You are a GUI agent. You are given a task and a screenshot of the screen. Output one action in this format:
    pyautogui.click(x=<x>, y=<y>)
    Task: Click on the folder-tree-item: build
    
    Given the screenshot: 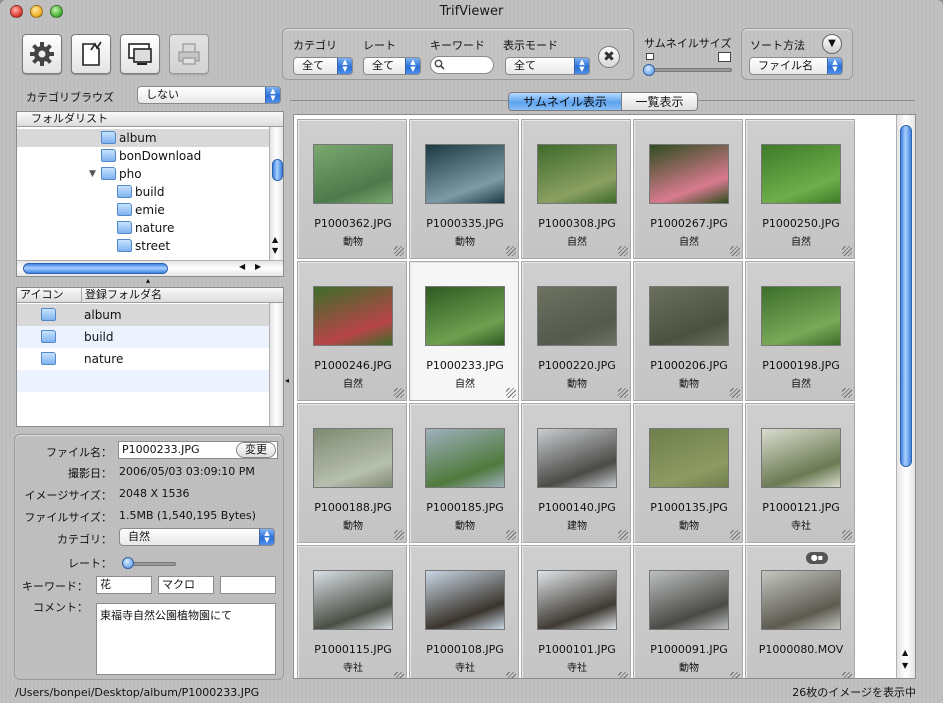 What is the action you would take?
    pyautogui.click(x=143, y=192)
    